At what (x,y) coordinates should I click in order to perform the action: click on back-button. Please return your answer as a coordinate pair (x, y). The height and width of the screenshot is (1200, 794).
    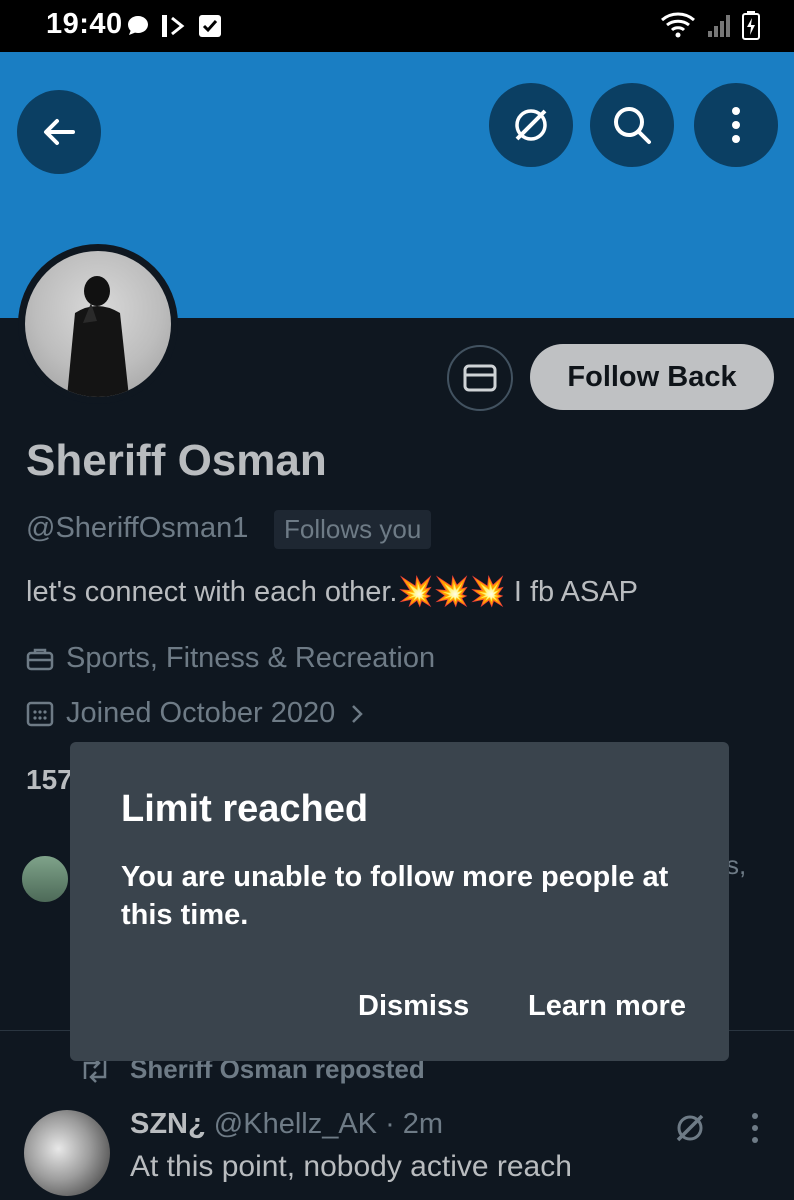
    Looking at the image, I should click on (59, 132).